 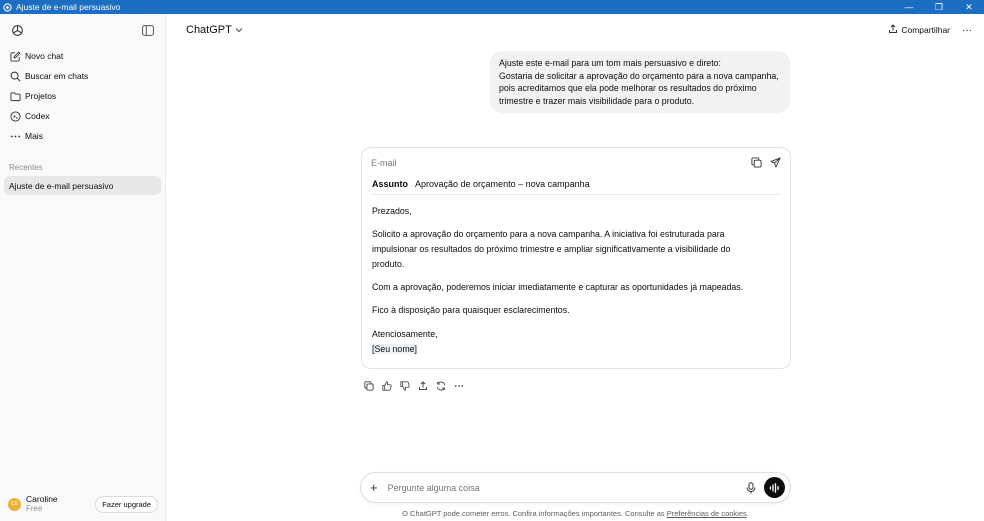 I want to click on thumbs-down-icon, so click(x=405, y=386).